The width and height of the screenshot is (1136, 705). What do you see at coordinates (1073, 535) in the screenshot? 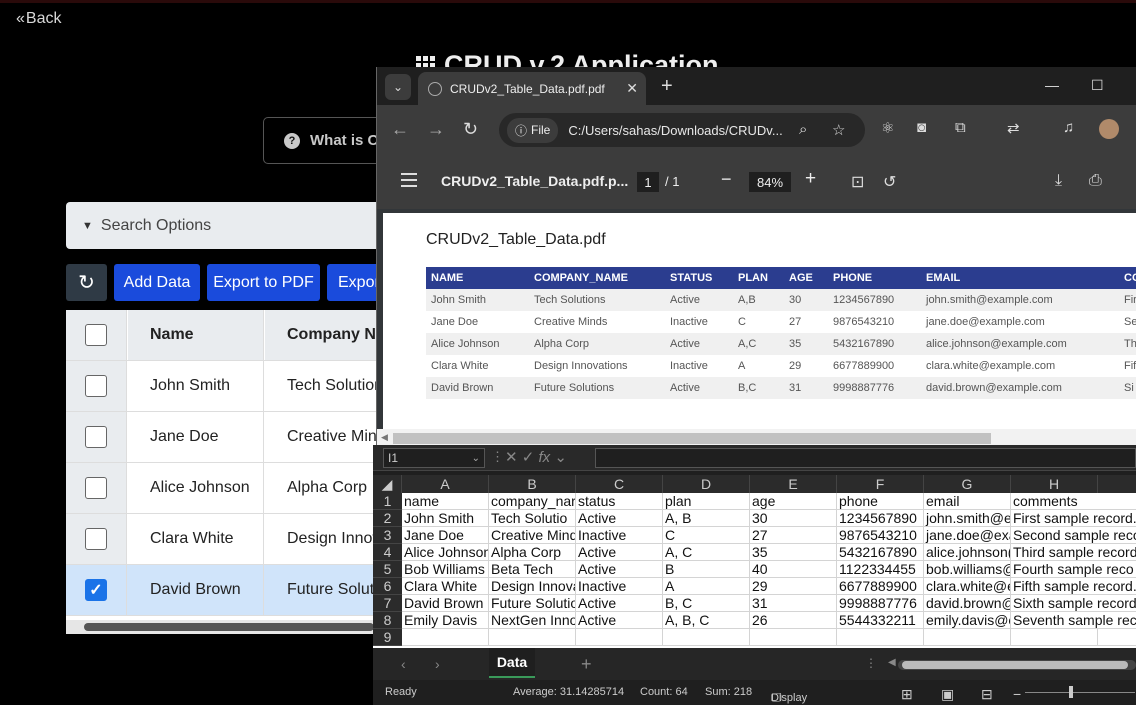
I see `spreadsheet-cell: Second sample reco` at bounding box center [1073, 535].